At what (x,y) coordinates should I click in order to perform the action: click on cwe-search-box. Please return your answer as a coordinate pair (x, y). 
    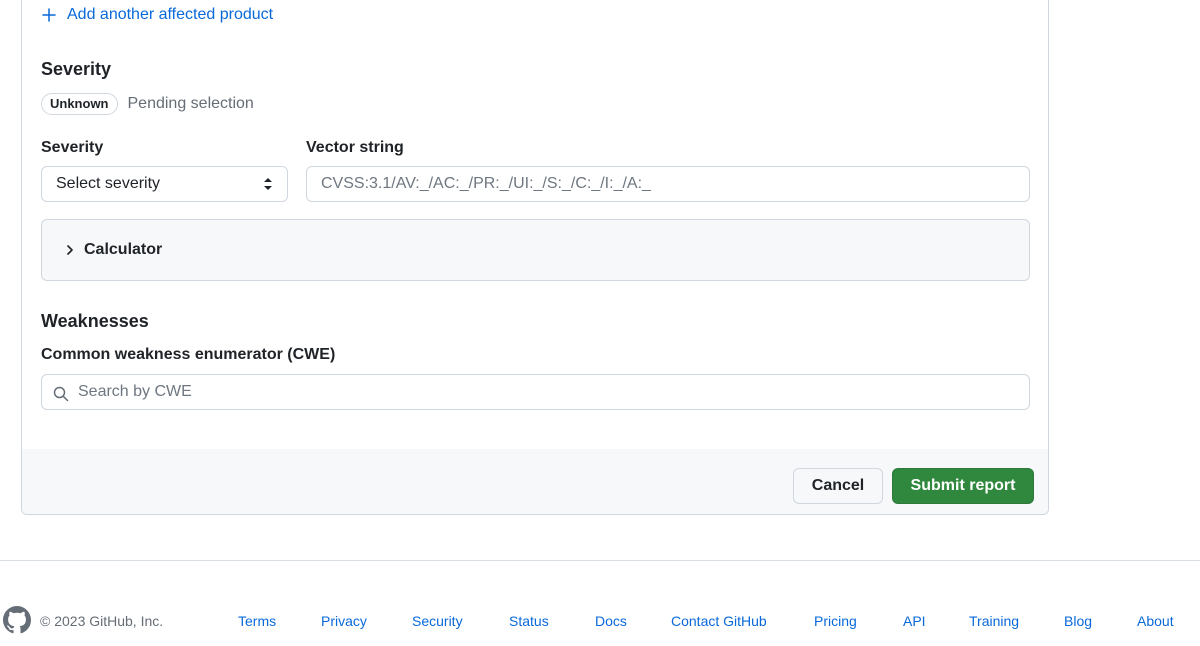
    Looking at the image, I should click on (535, 392).